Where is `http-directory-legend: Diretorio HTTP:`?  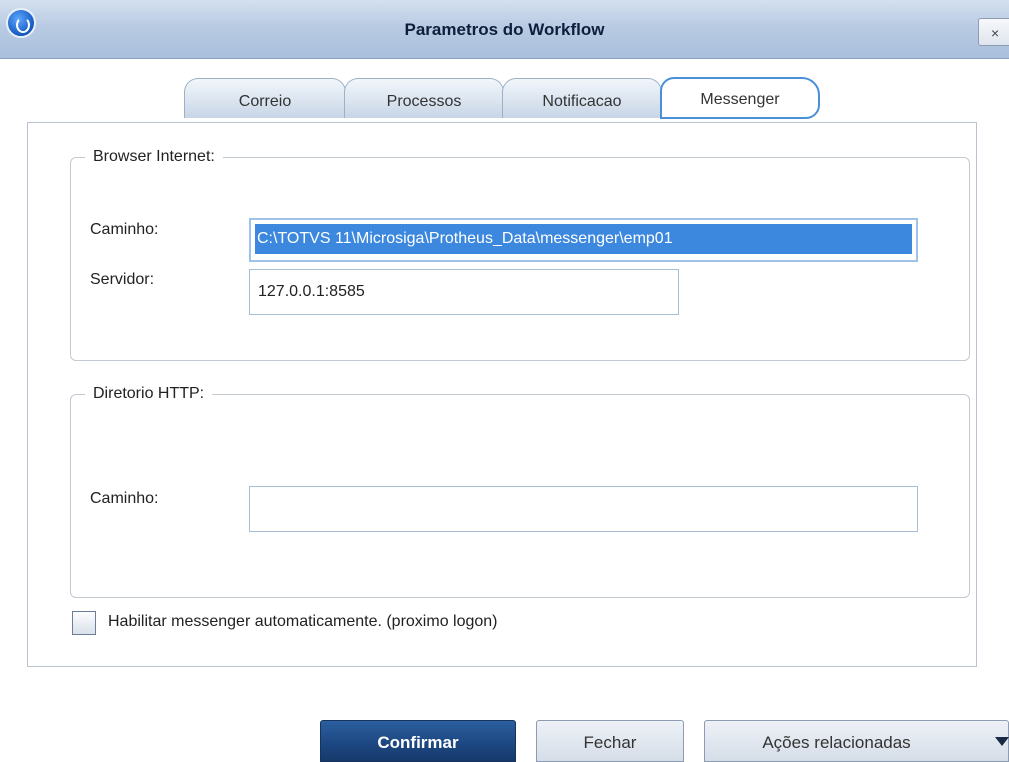
http-directory-legend: Diretorio HTTP: is located at coordinates (149, 393).